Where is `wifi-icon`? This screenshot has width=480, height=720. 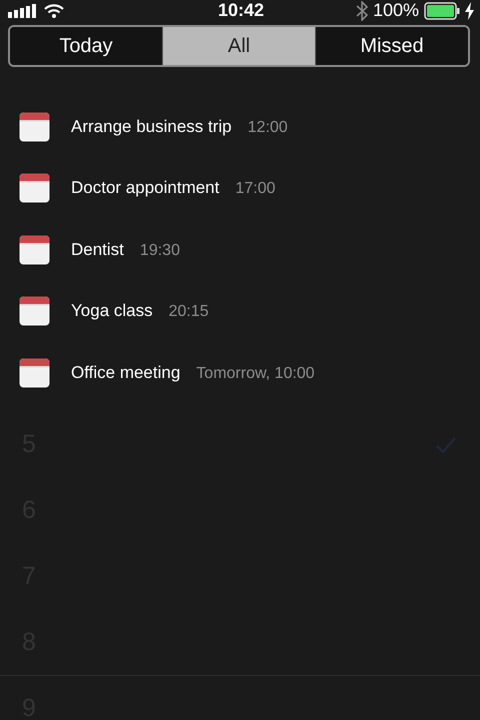
wifi-icon is located at coordinates (54, 11).